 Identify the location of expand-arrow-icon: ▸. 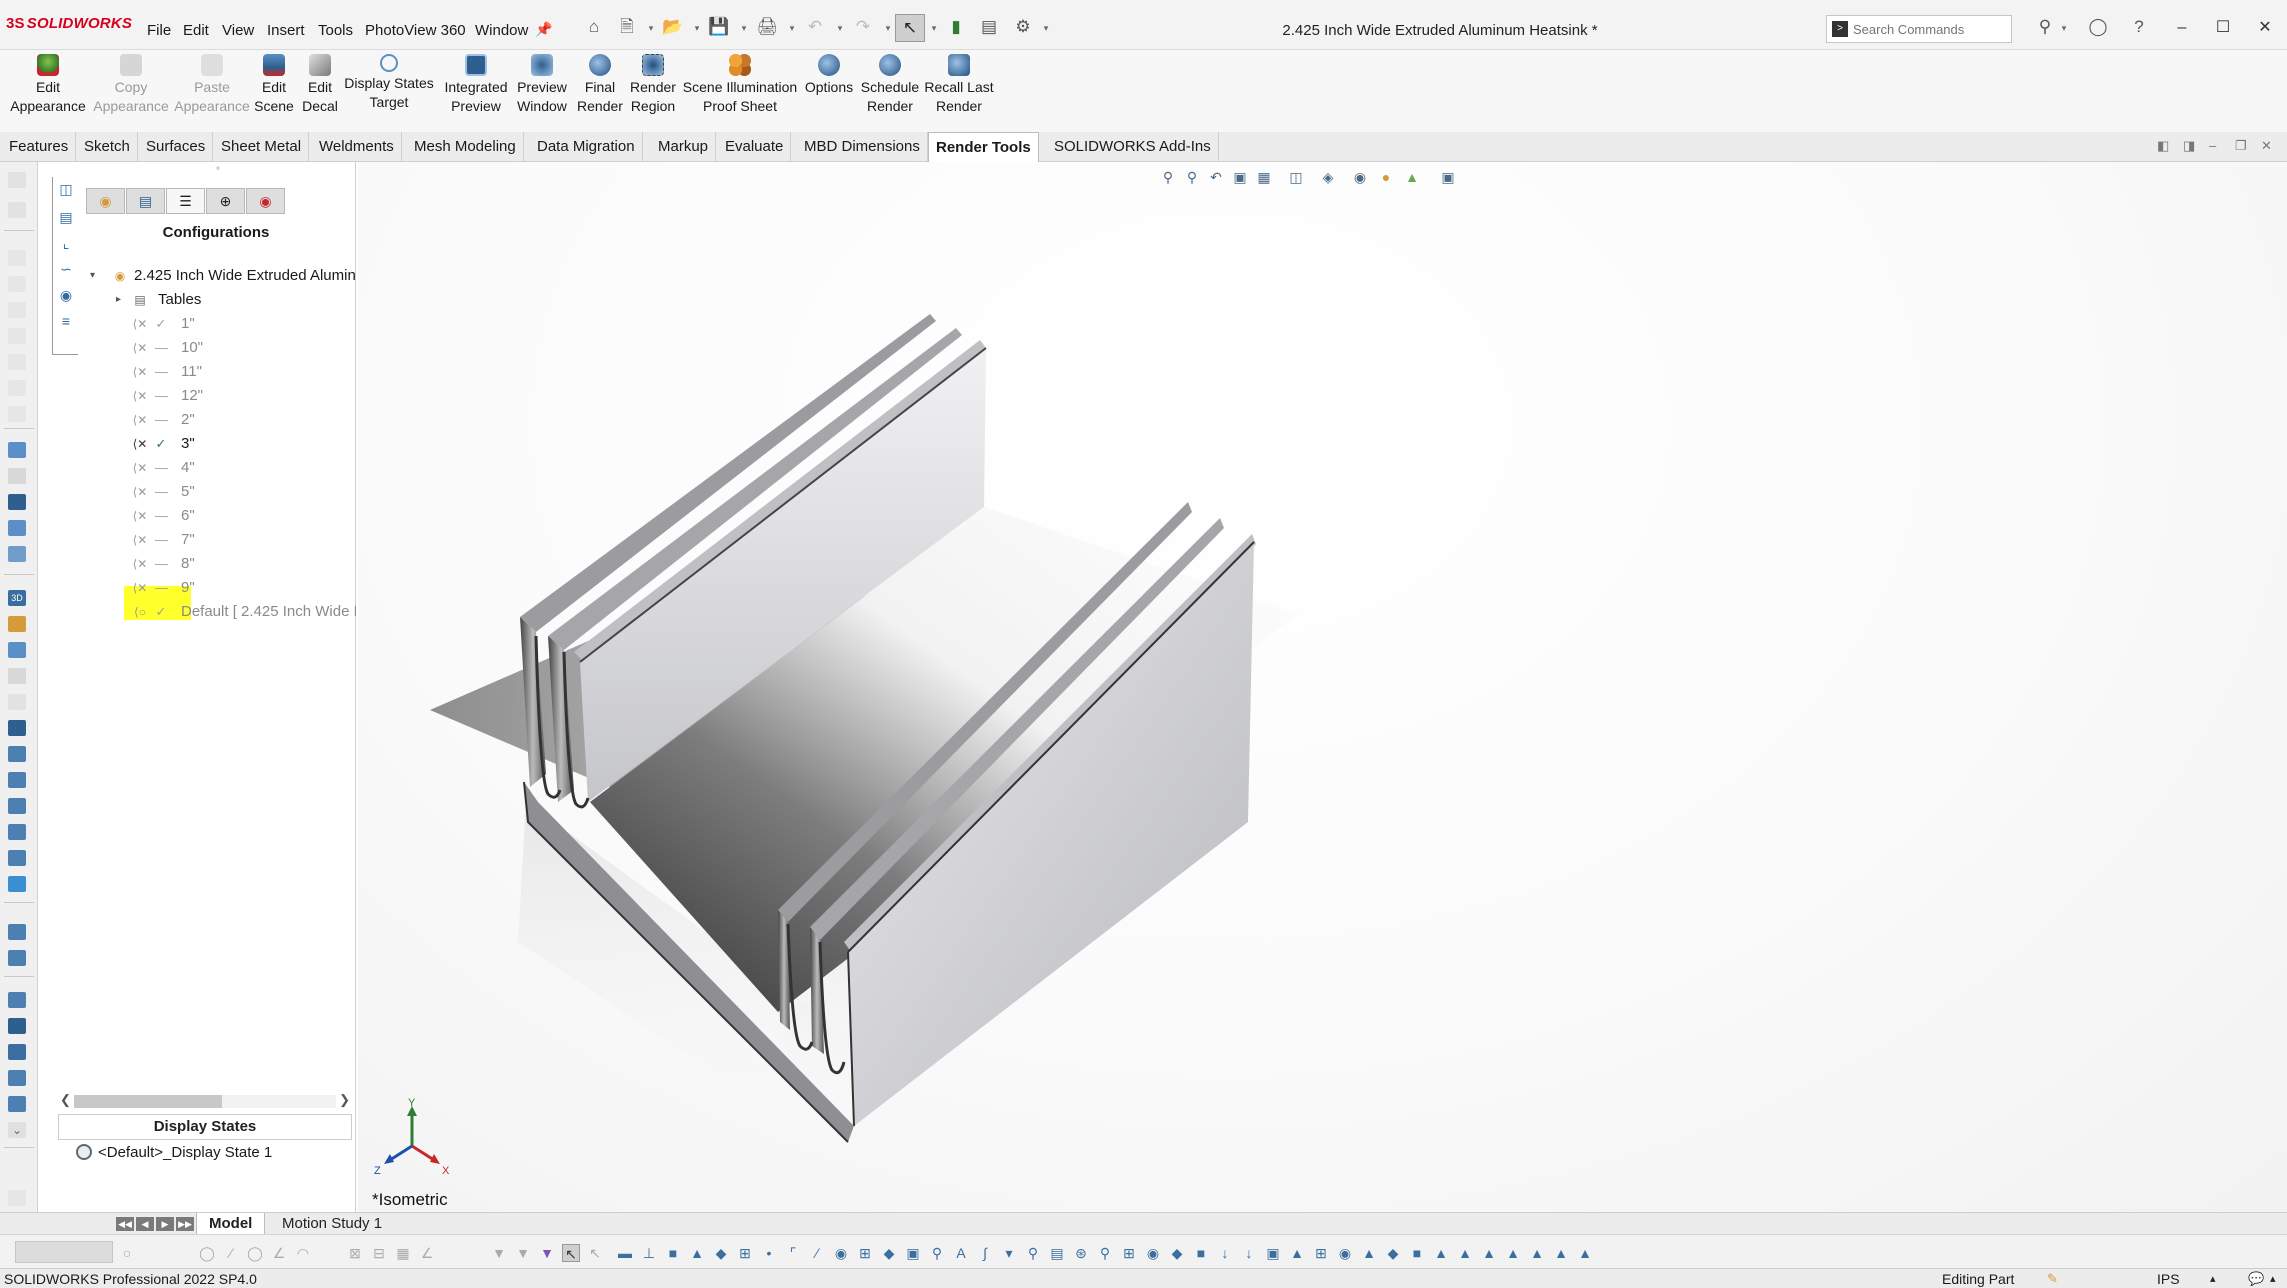
(118, 300).